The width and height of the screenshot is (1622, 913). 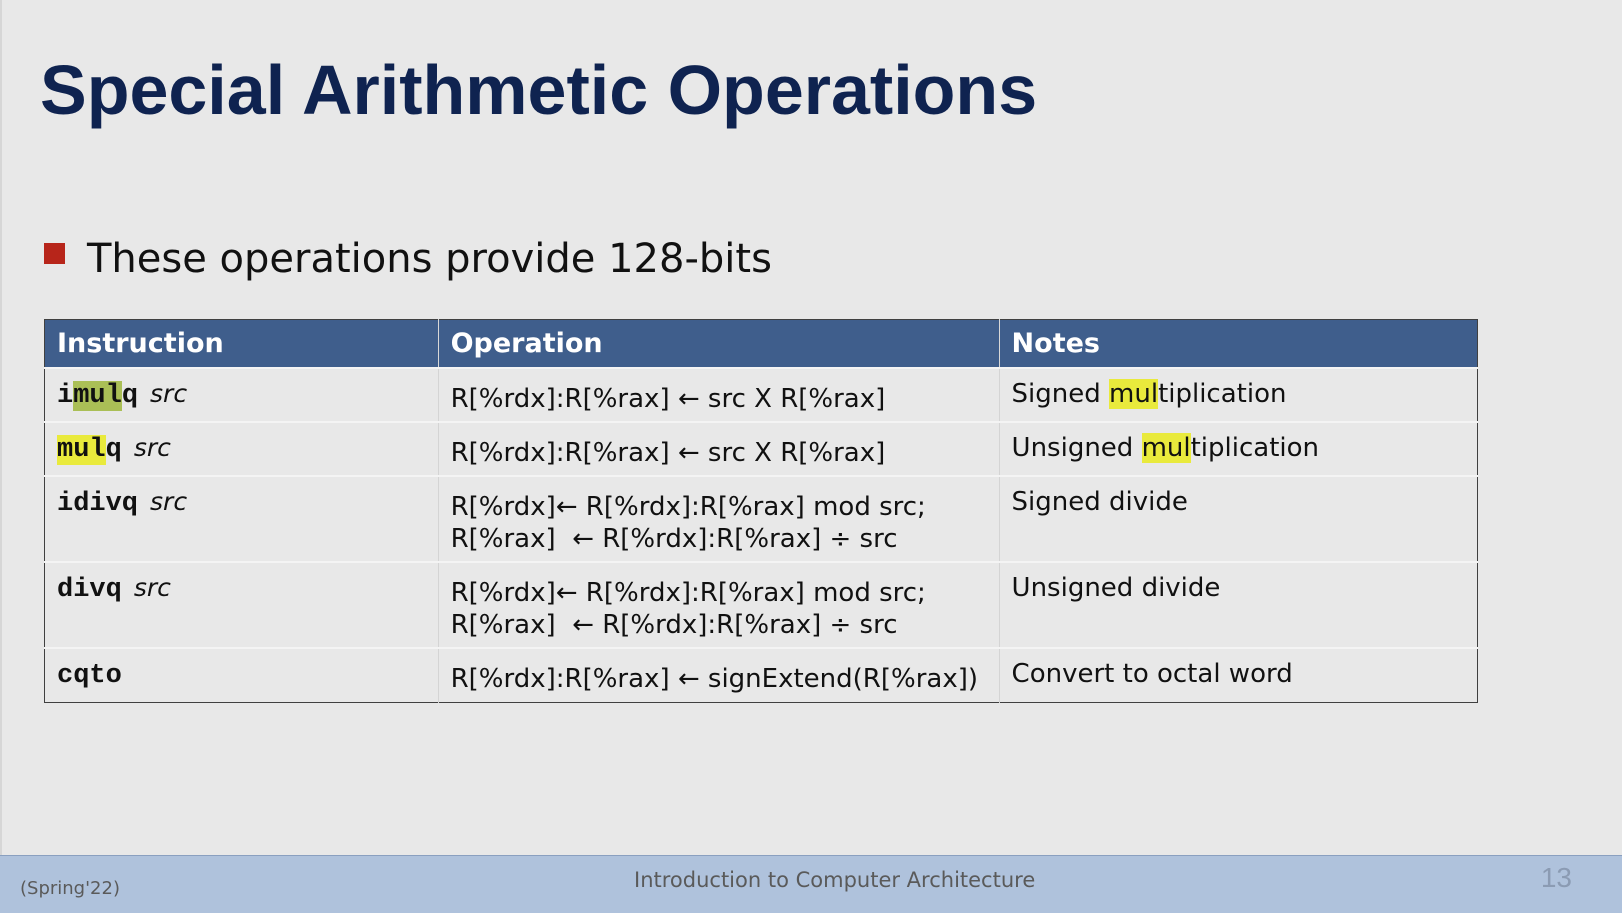 I want to click on notes-cell: Convert to octal word, so click(x=1238, y=674).